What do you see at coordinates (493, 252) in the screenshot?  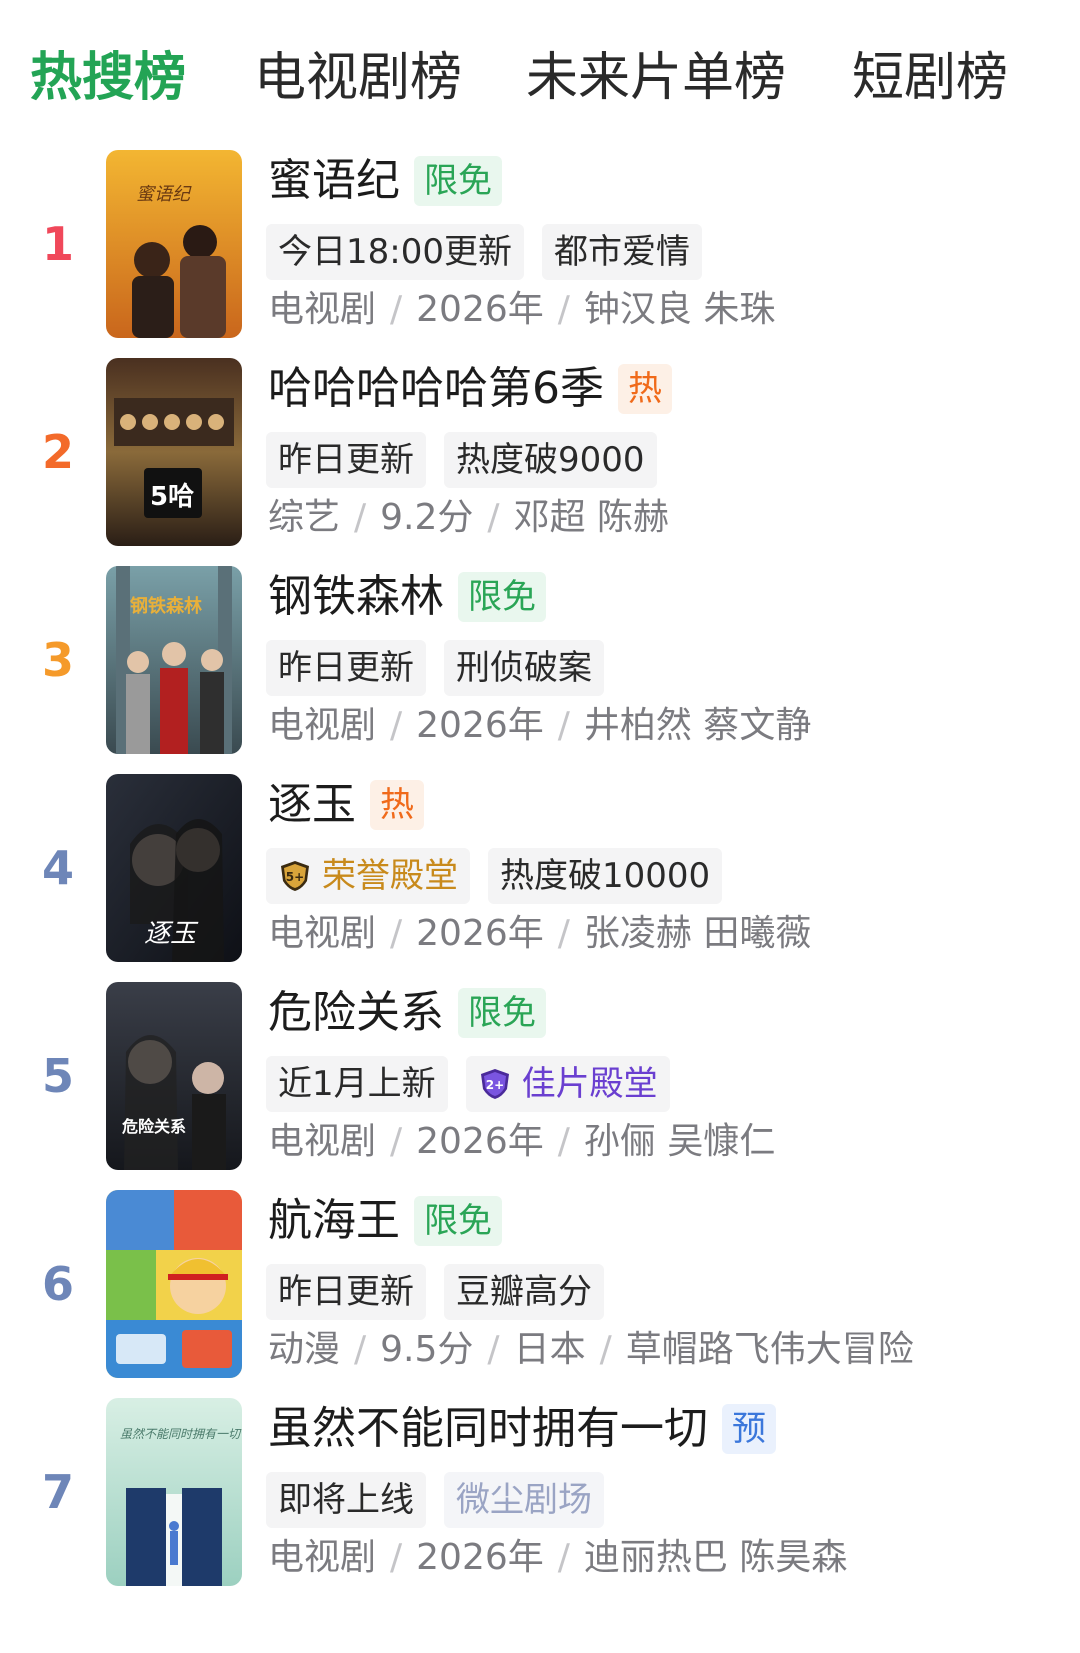 I see `item-chips: 今日18:00更新 都市爱情` at bounding box center [493, 252].